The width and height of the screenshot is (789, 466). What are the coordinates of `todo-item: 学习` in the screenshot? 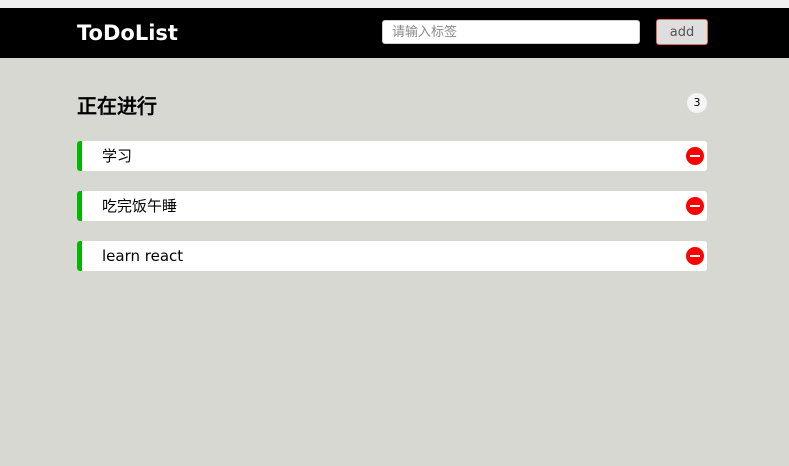 It's located at (392, 156).